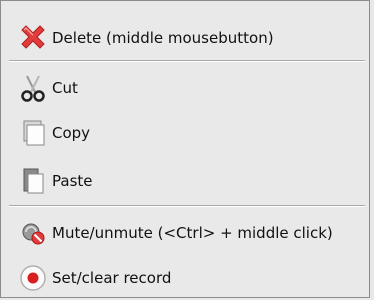 The image size is (374, 300). I want to click on menu-item-cut: Cut, so click(185, 88).